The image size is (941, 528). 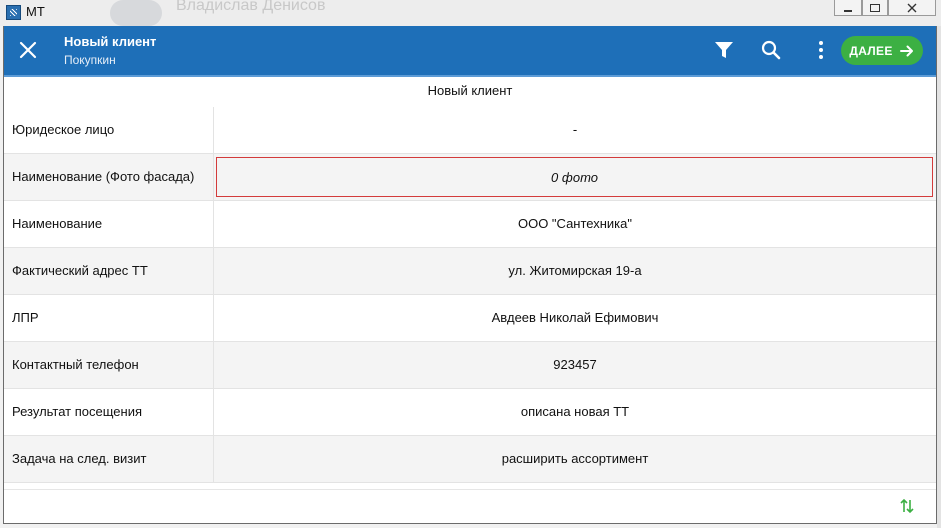 What do you see at coordinates (939, 277) in the screenshot?
I see `window-border` at bounding box center [939, 277].